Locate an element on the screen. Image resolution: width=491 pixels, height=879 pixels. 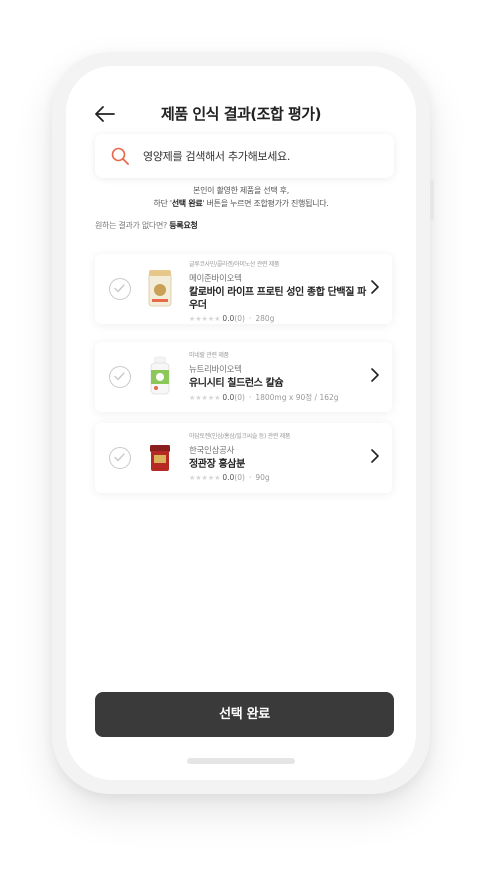
no-result-row: 원하는 결과가 없다면? 등록요청 is located at coordinates (146, 225).